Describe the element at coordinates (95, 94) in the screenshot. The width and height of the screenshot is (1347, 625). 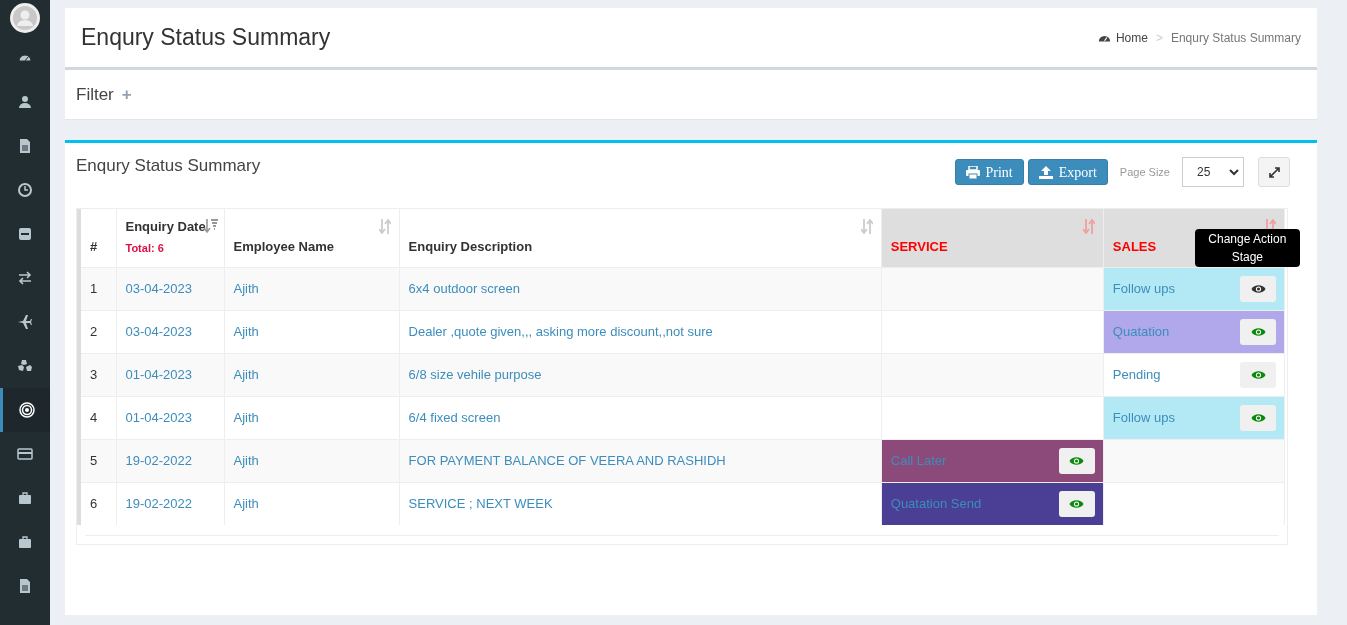
I see `filter-title: Filter` at that location.